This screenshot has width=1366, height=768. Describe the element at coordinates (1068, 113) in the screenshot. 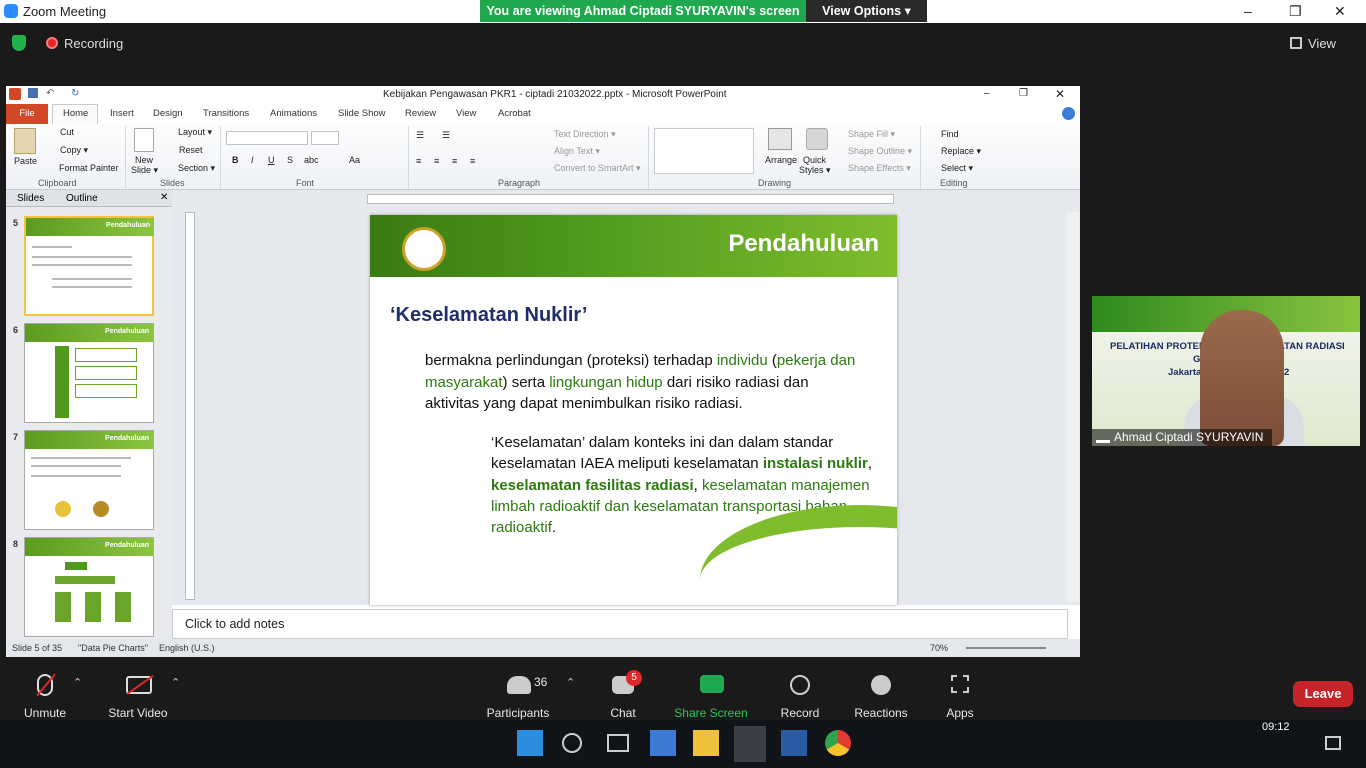

I see `help-icon` at that location.